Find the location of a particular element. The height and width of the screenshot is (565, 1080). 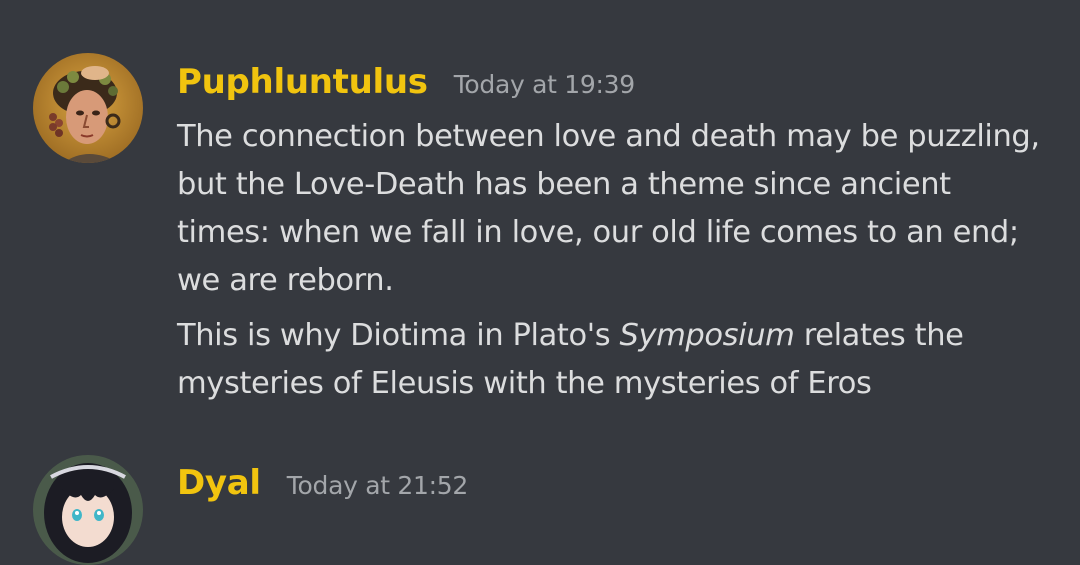

message-header: Puphluntulus Today at 19:39 is located at coordinates (406, 82).